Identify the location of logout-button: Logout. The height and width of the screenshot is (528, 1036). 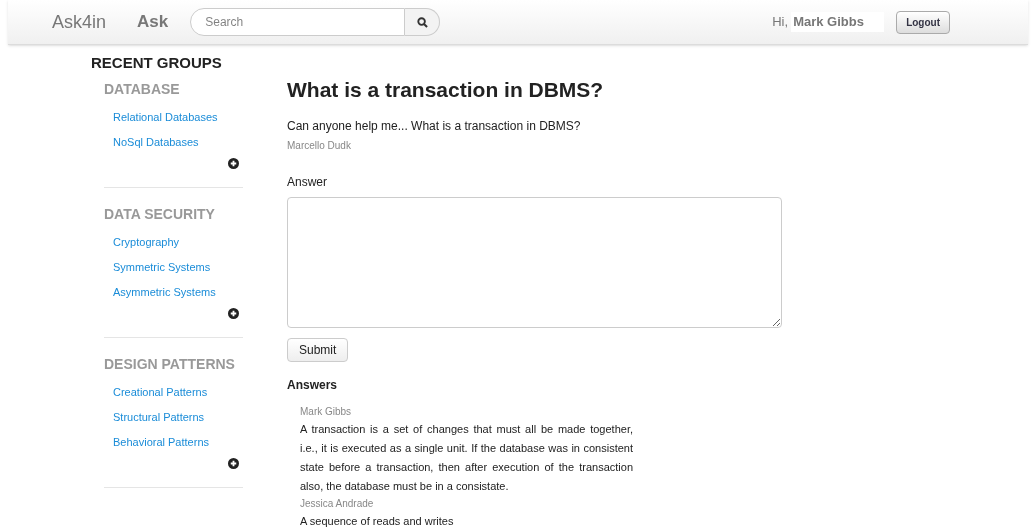
(923, 22).